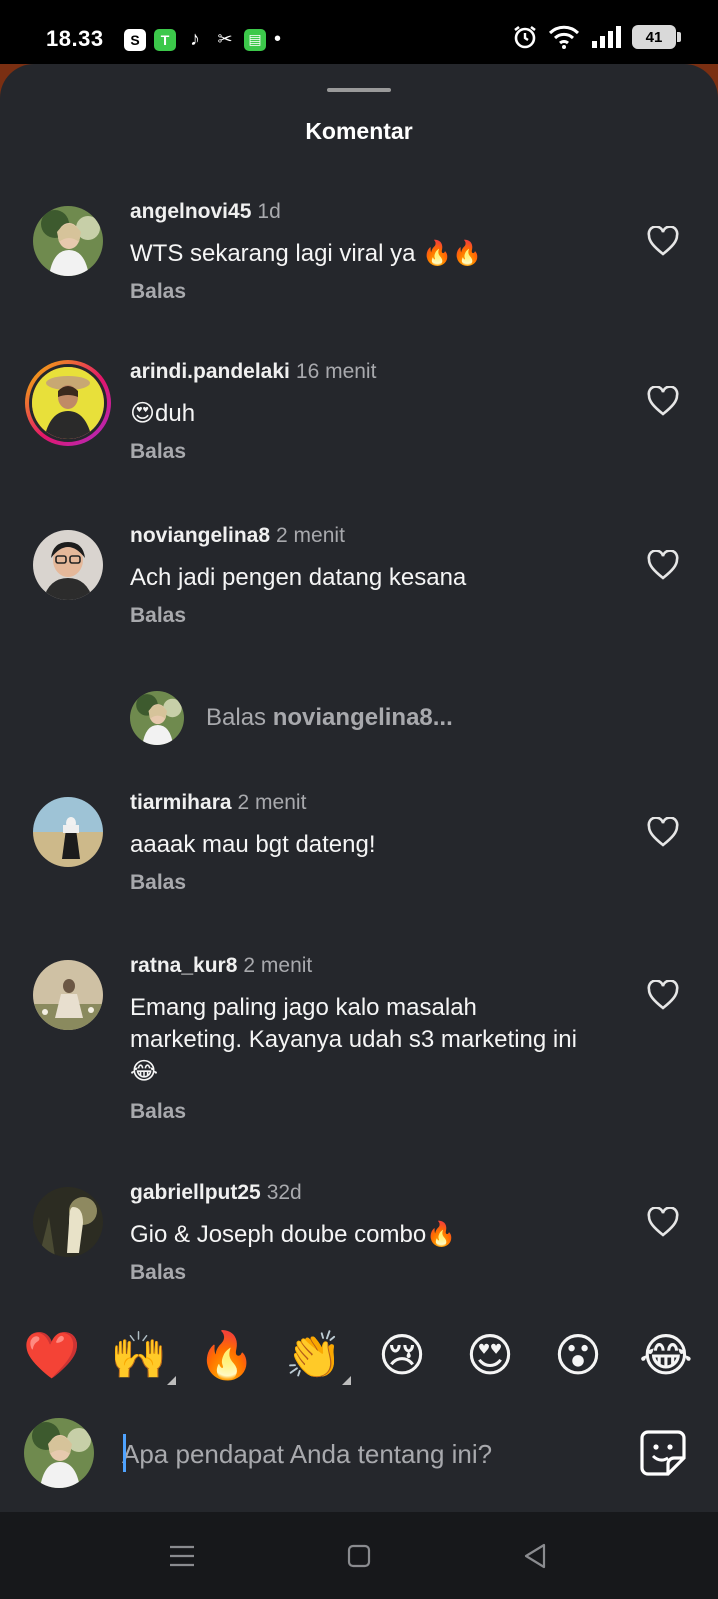 The height and width of the screenshot is (1599, 718). Describe the element at coordinates (200, 535) in the screenshot. I see `comment-username: noviangelina8` at that location.